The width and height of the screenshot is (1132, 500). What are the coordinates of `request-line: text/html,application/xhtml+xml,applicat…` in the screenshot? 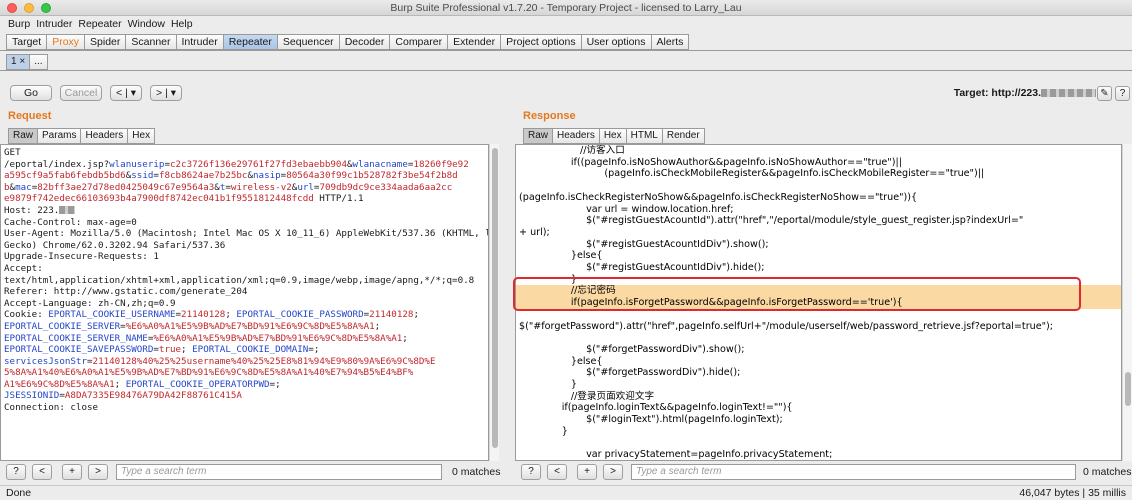 It's located at (244, 281).